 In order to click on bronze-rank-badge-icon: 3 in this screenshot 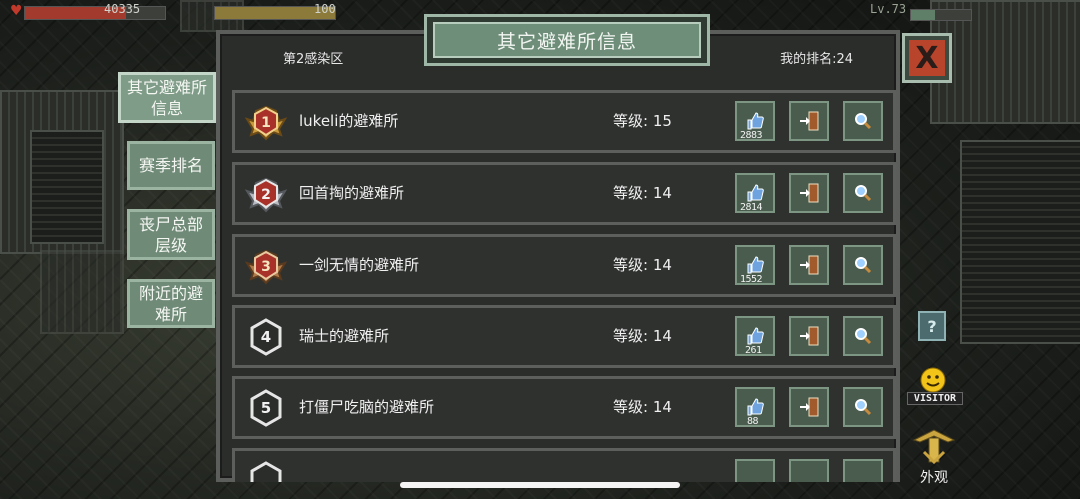, I will do `click(266, 267)`.